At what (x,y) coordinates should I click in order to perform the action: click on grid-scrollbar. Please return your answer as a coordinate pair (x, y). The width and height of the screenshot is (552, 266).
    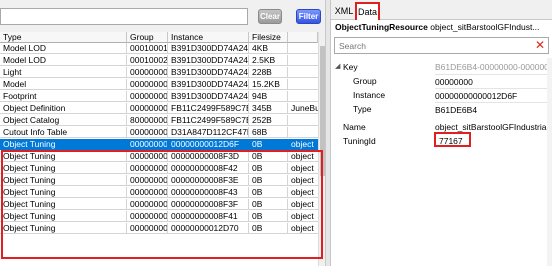
    Looking at the image, I should click on (321, 149).